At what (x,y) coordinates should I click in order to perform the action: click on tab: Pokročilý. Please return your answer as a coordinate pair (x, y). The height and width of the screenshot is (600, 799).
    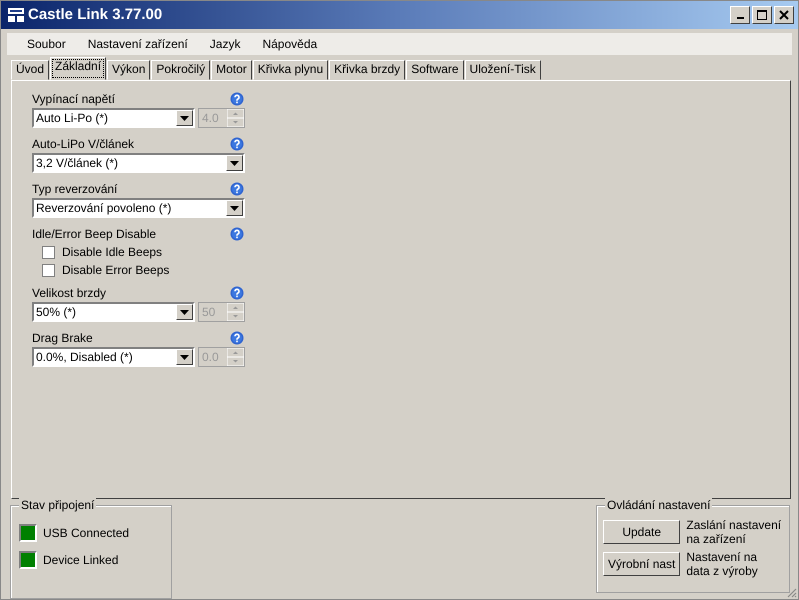
    Looking at the image, I should click on (180, 70).